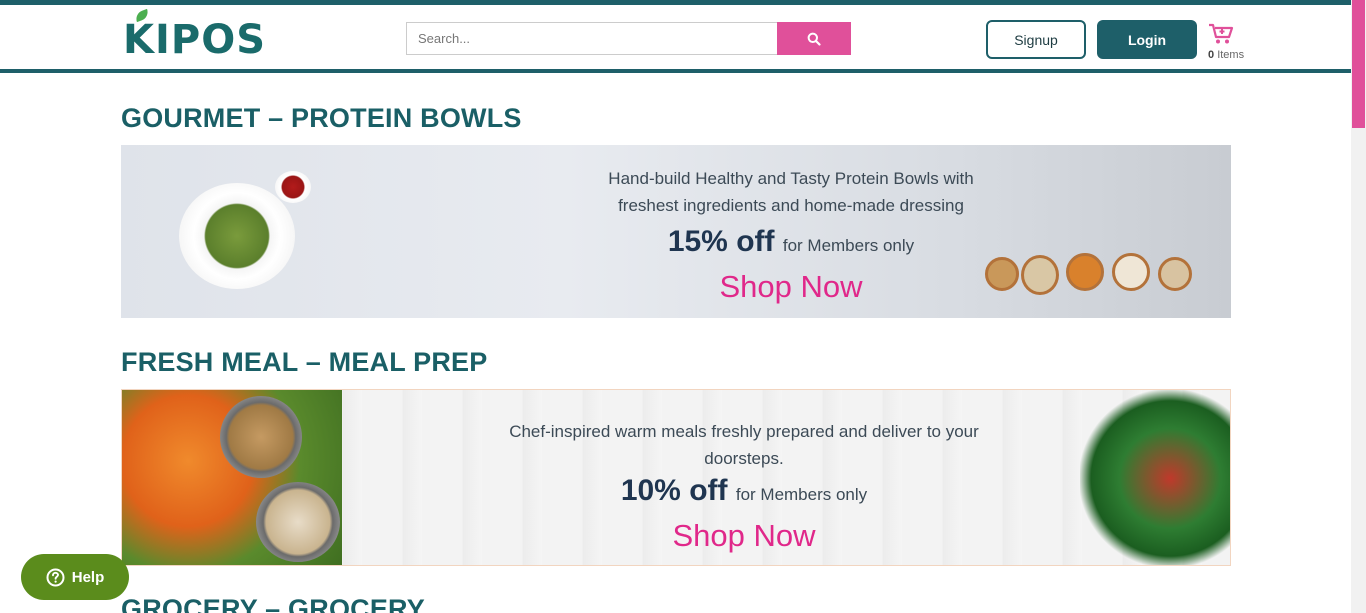 Image resolution: width=1366 pixels, height=613 pixels. I want to click on salad-bowl-image, so click(237, 236).